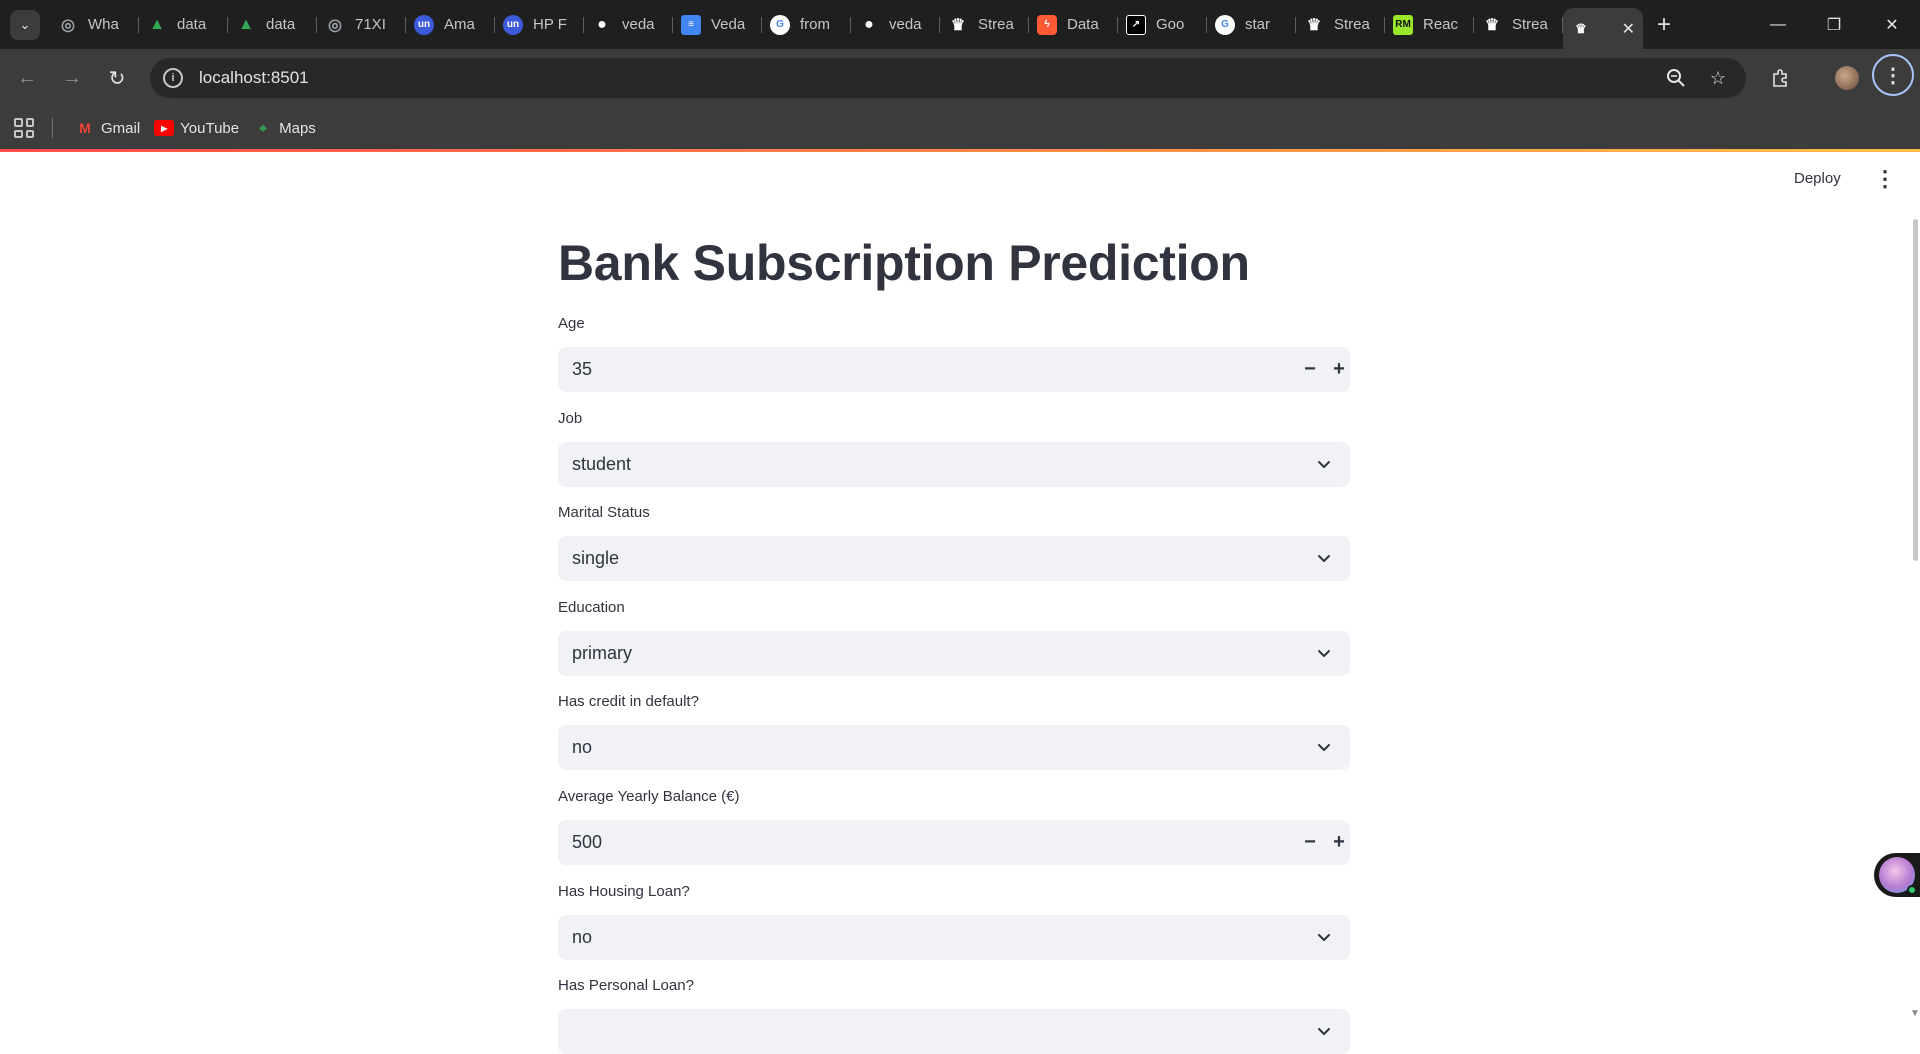 This screenshot has width=1920, height=1054. Describe the element at coordinates (595, 558) in the screenshot. I see `field-value: single` at that location.